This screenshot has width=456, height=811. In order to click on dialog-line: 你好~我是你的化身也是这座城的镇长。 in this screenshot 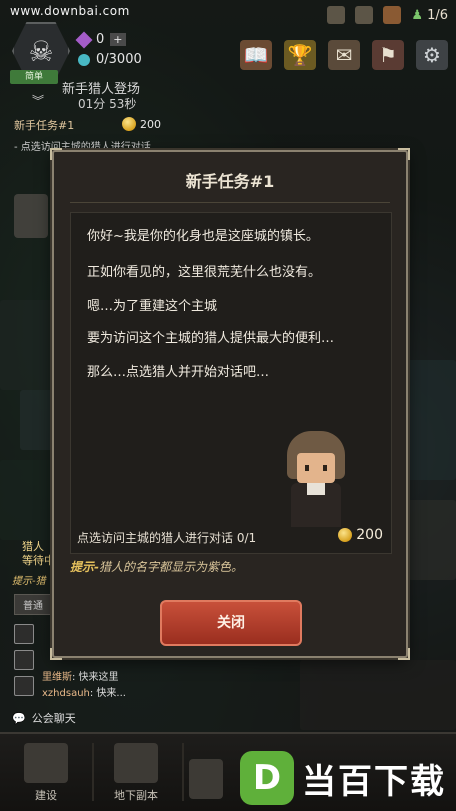, I will do `click(203, 236)`.